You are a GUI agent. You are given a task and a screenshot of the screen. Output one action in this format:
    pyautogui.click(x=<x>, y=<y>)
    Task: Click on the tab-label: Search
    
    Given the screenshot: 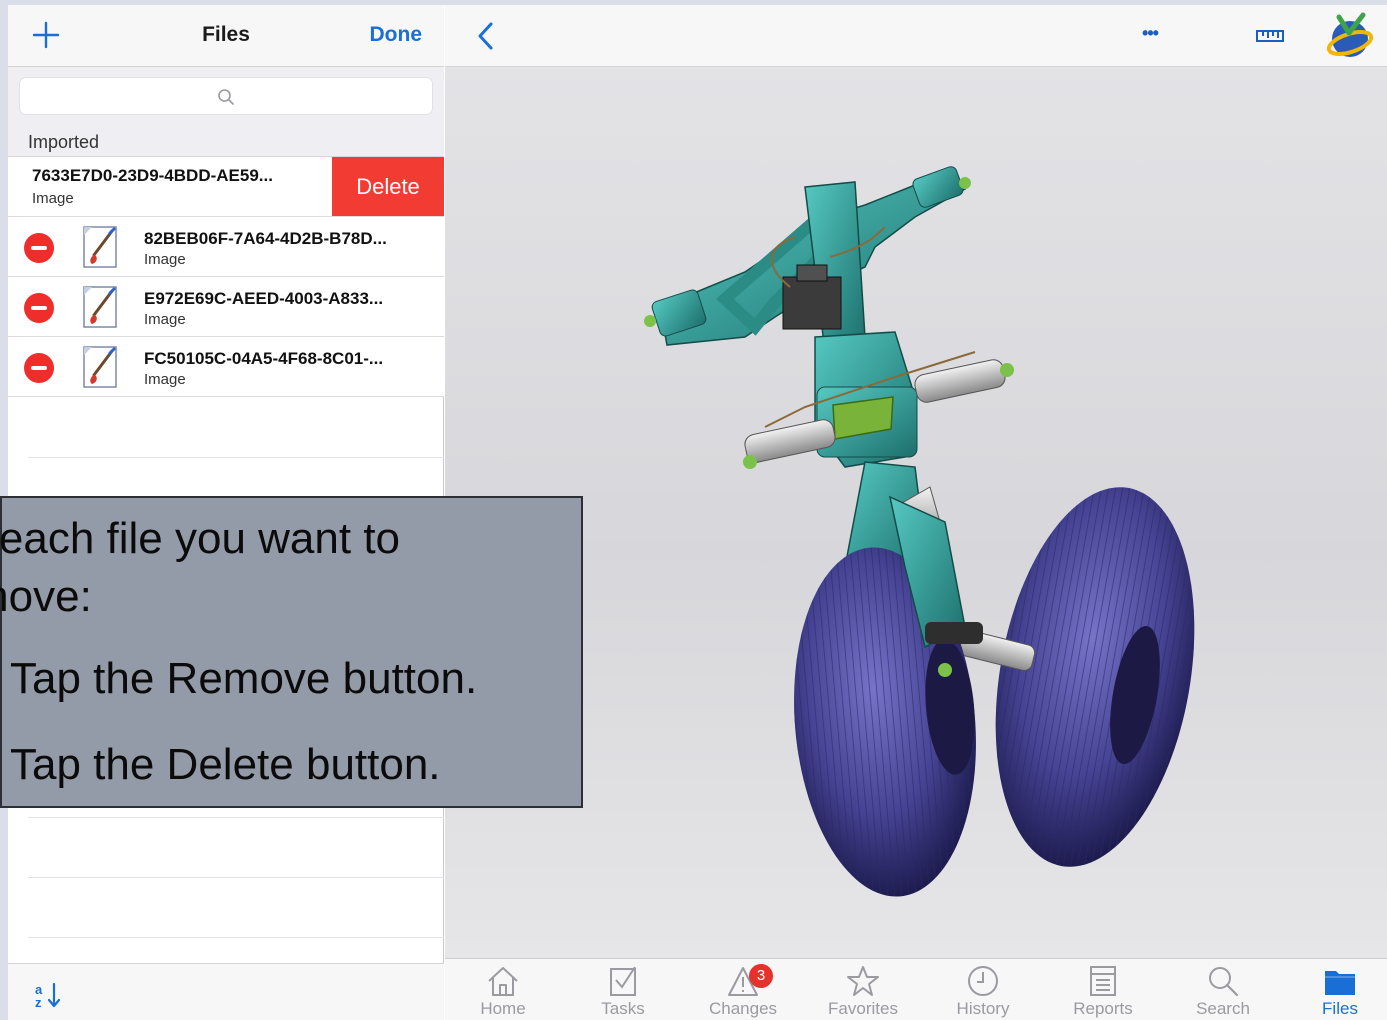 What is the action you would take?
    pyautogui.click(x=1223, y=1008)
    